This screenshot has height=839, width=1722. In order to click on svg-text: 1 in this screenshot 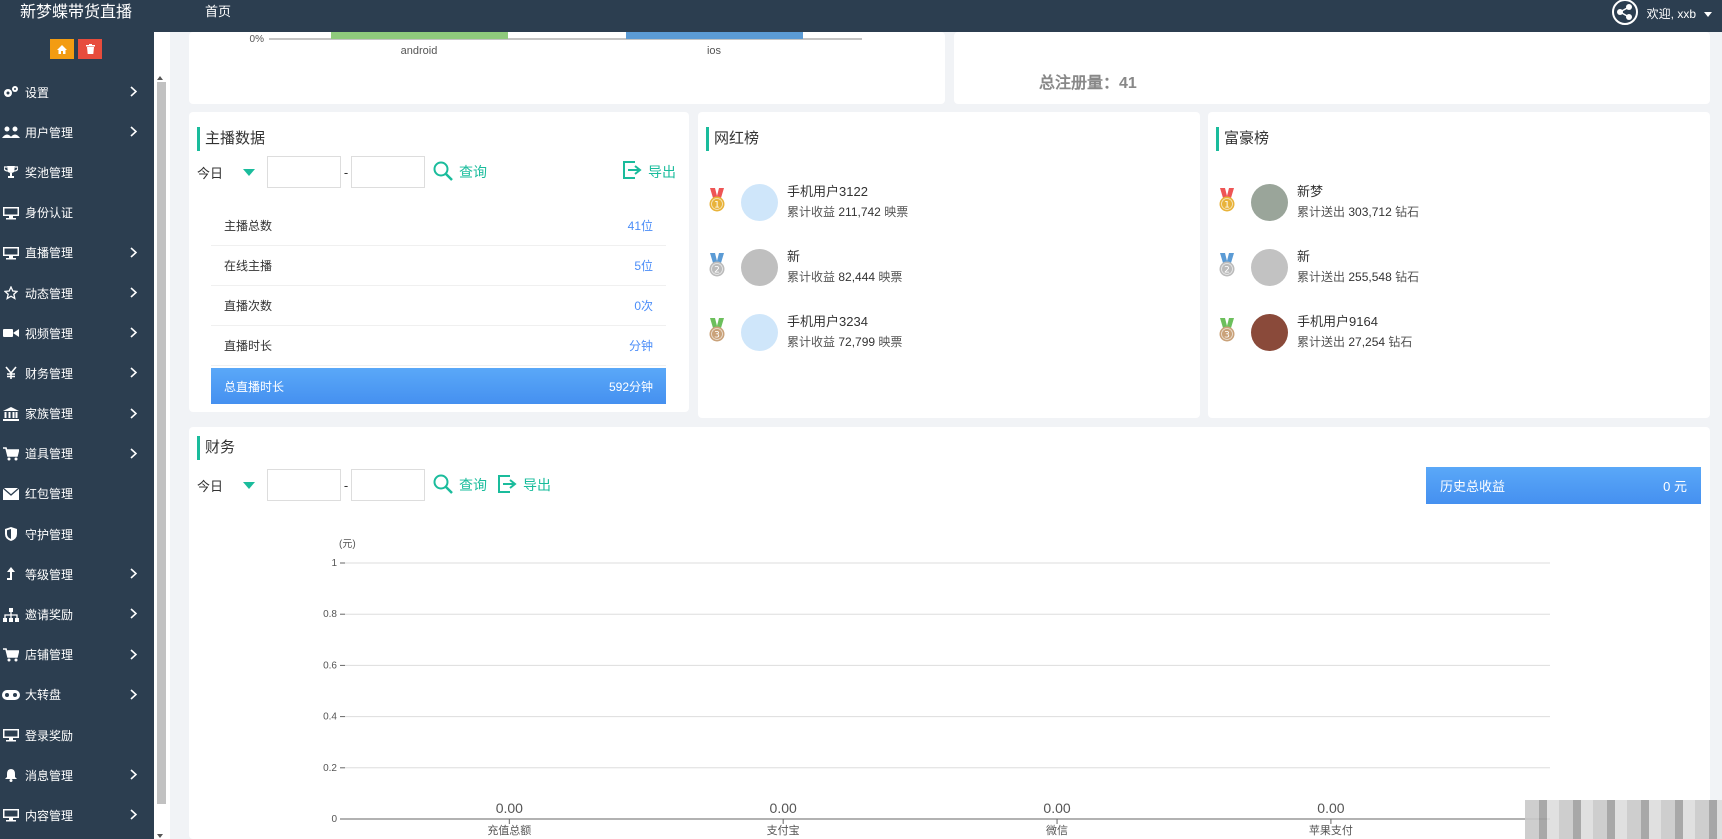, I will do `click(1227, 205)`.